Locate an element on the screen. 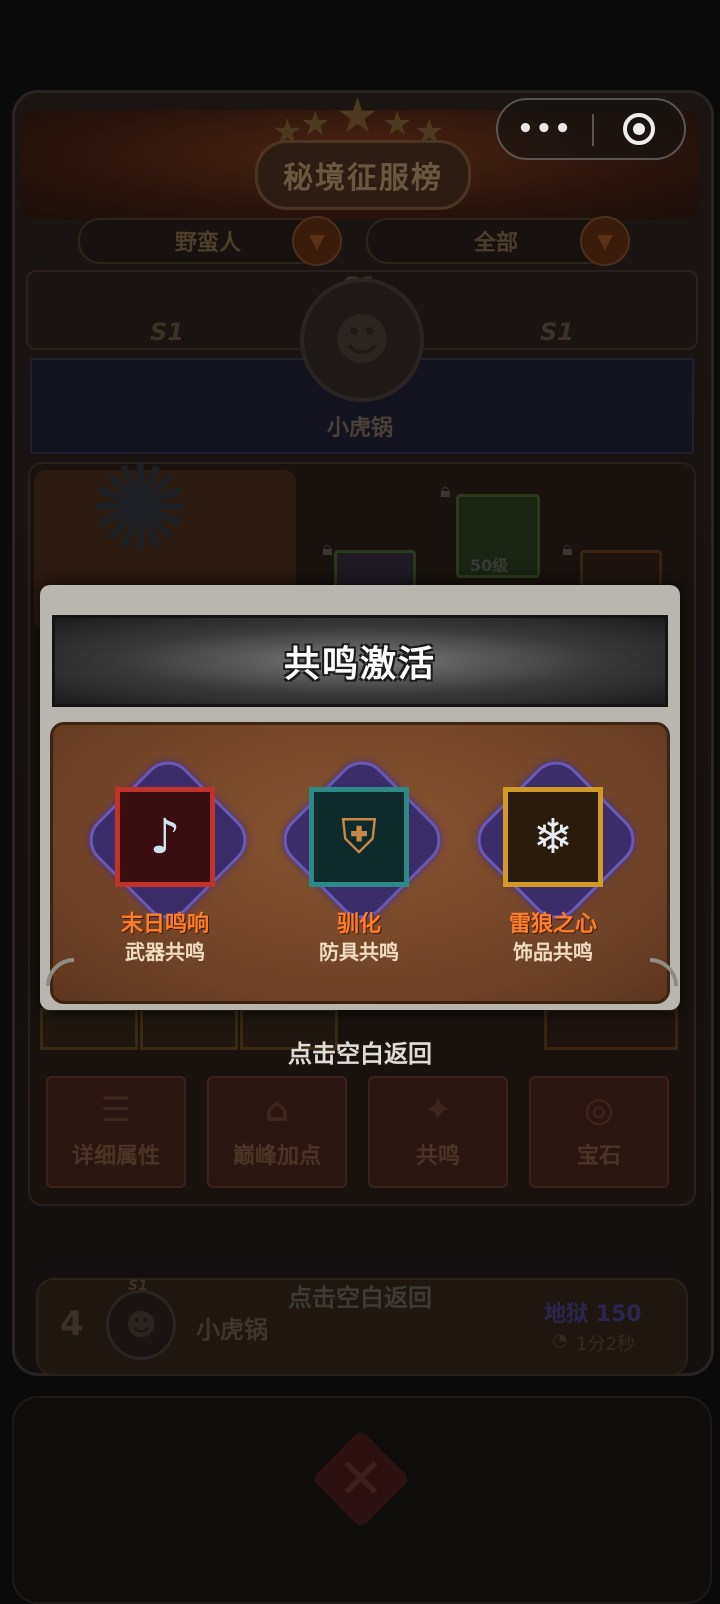 The height and width of the screenshot is (1604, 720). modal-title: 共鸣激活 is located at coordinates (359, 664).